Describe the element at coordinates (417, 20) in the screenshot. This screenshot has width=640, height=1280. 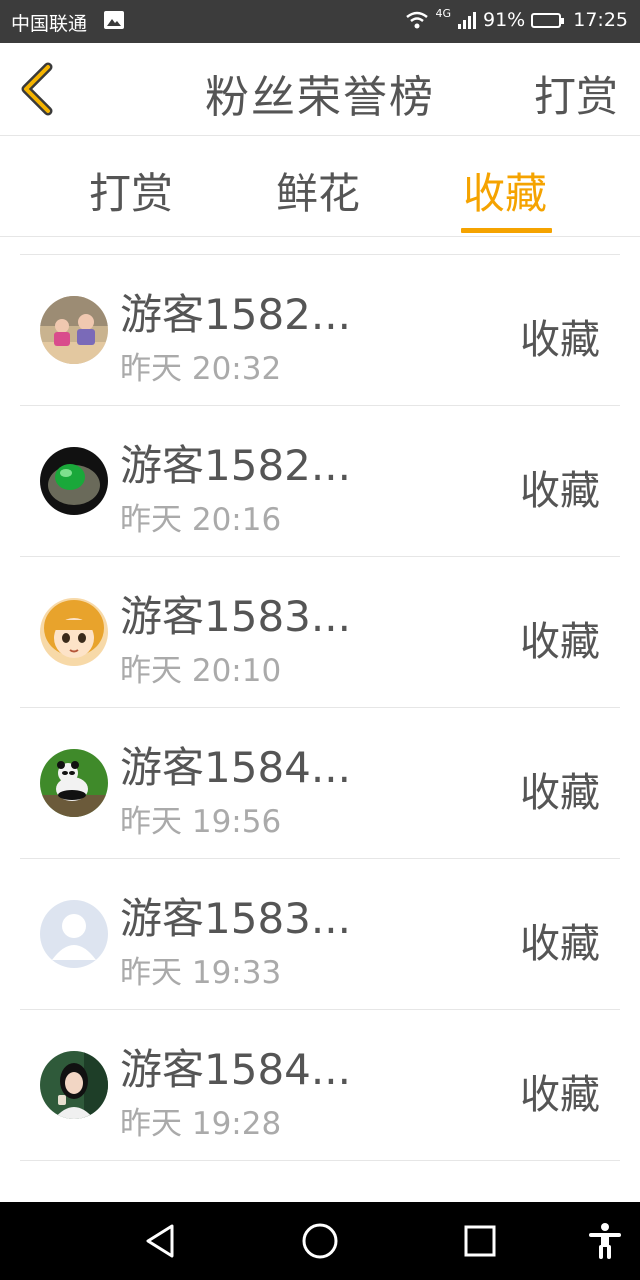
I see `wifi-icon` at that location.